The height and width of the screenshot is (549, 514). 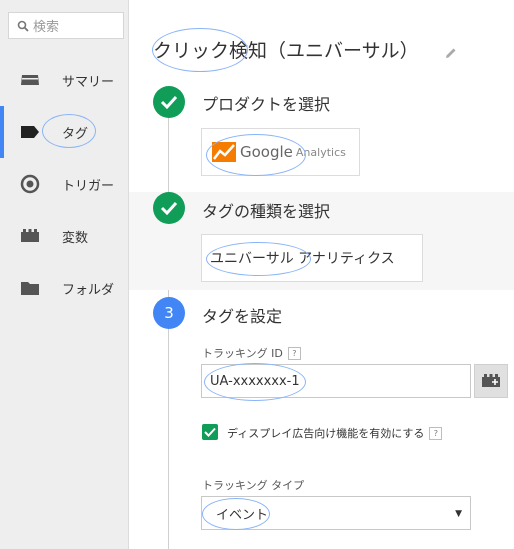 What do you see at coordinates (266, 210) in the screenshot?
I see `step-2-label: タグの種類を選択` at bounding box center [266, 210].